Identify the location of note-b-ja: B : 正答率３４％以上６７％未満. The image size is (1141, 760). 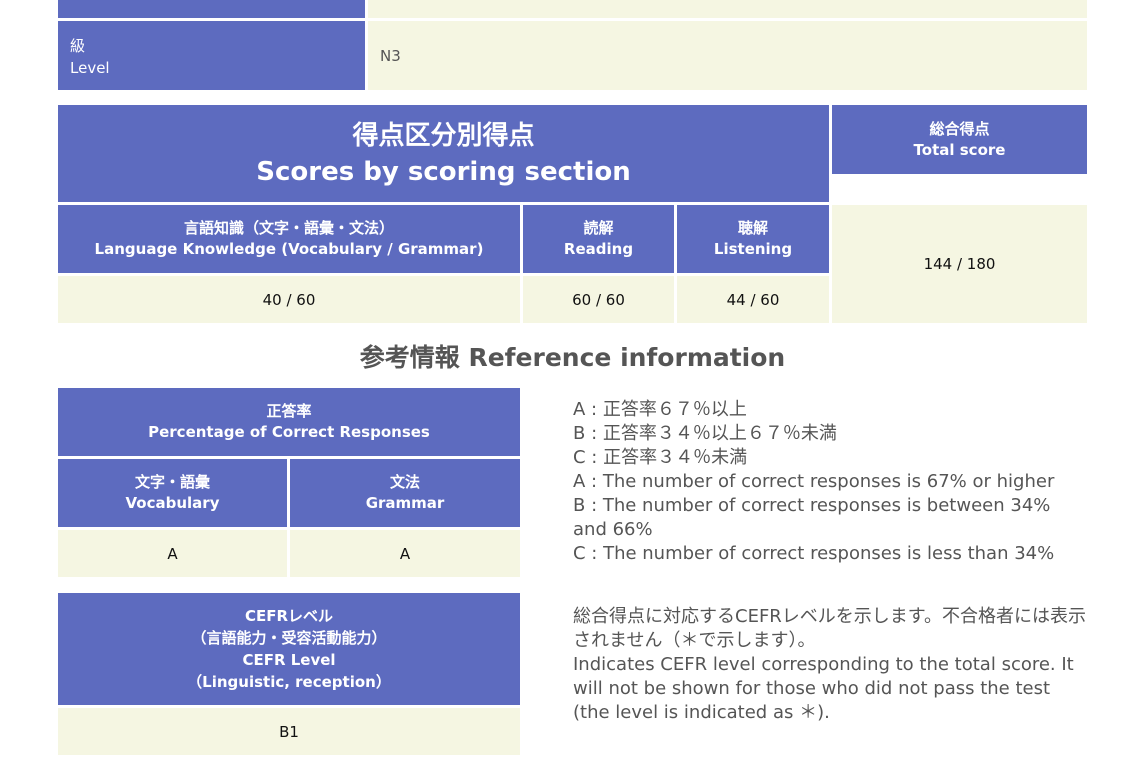
(705, 433).